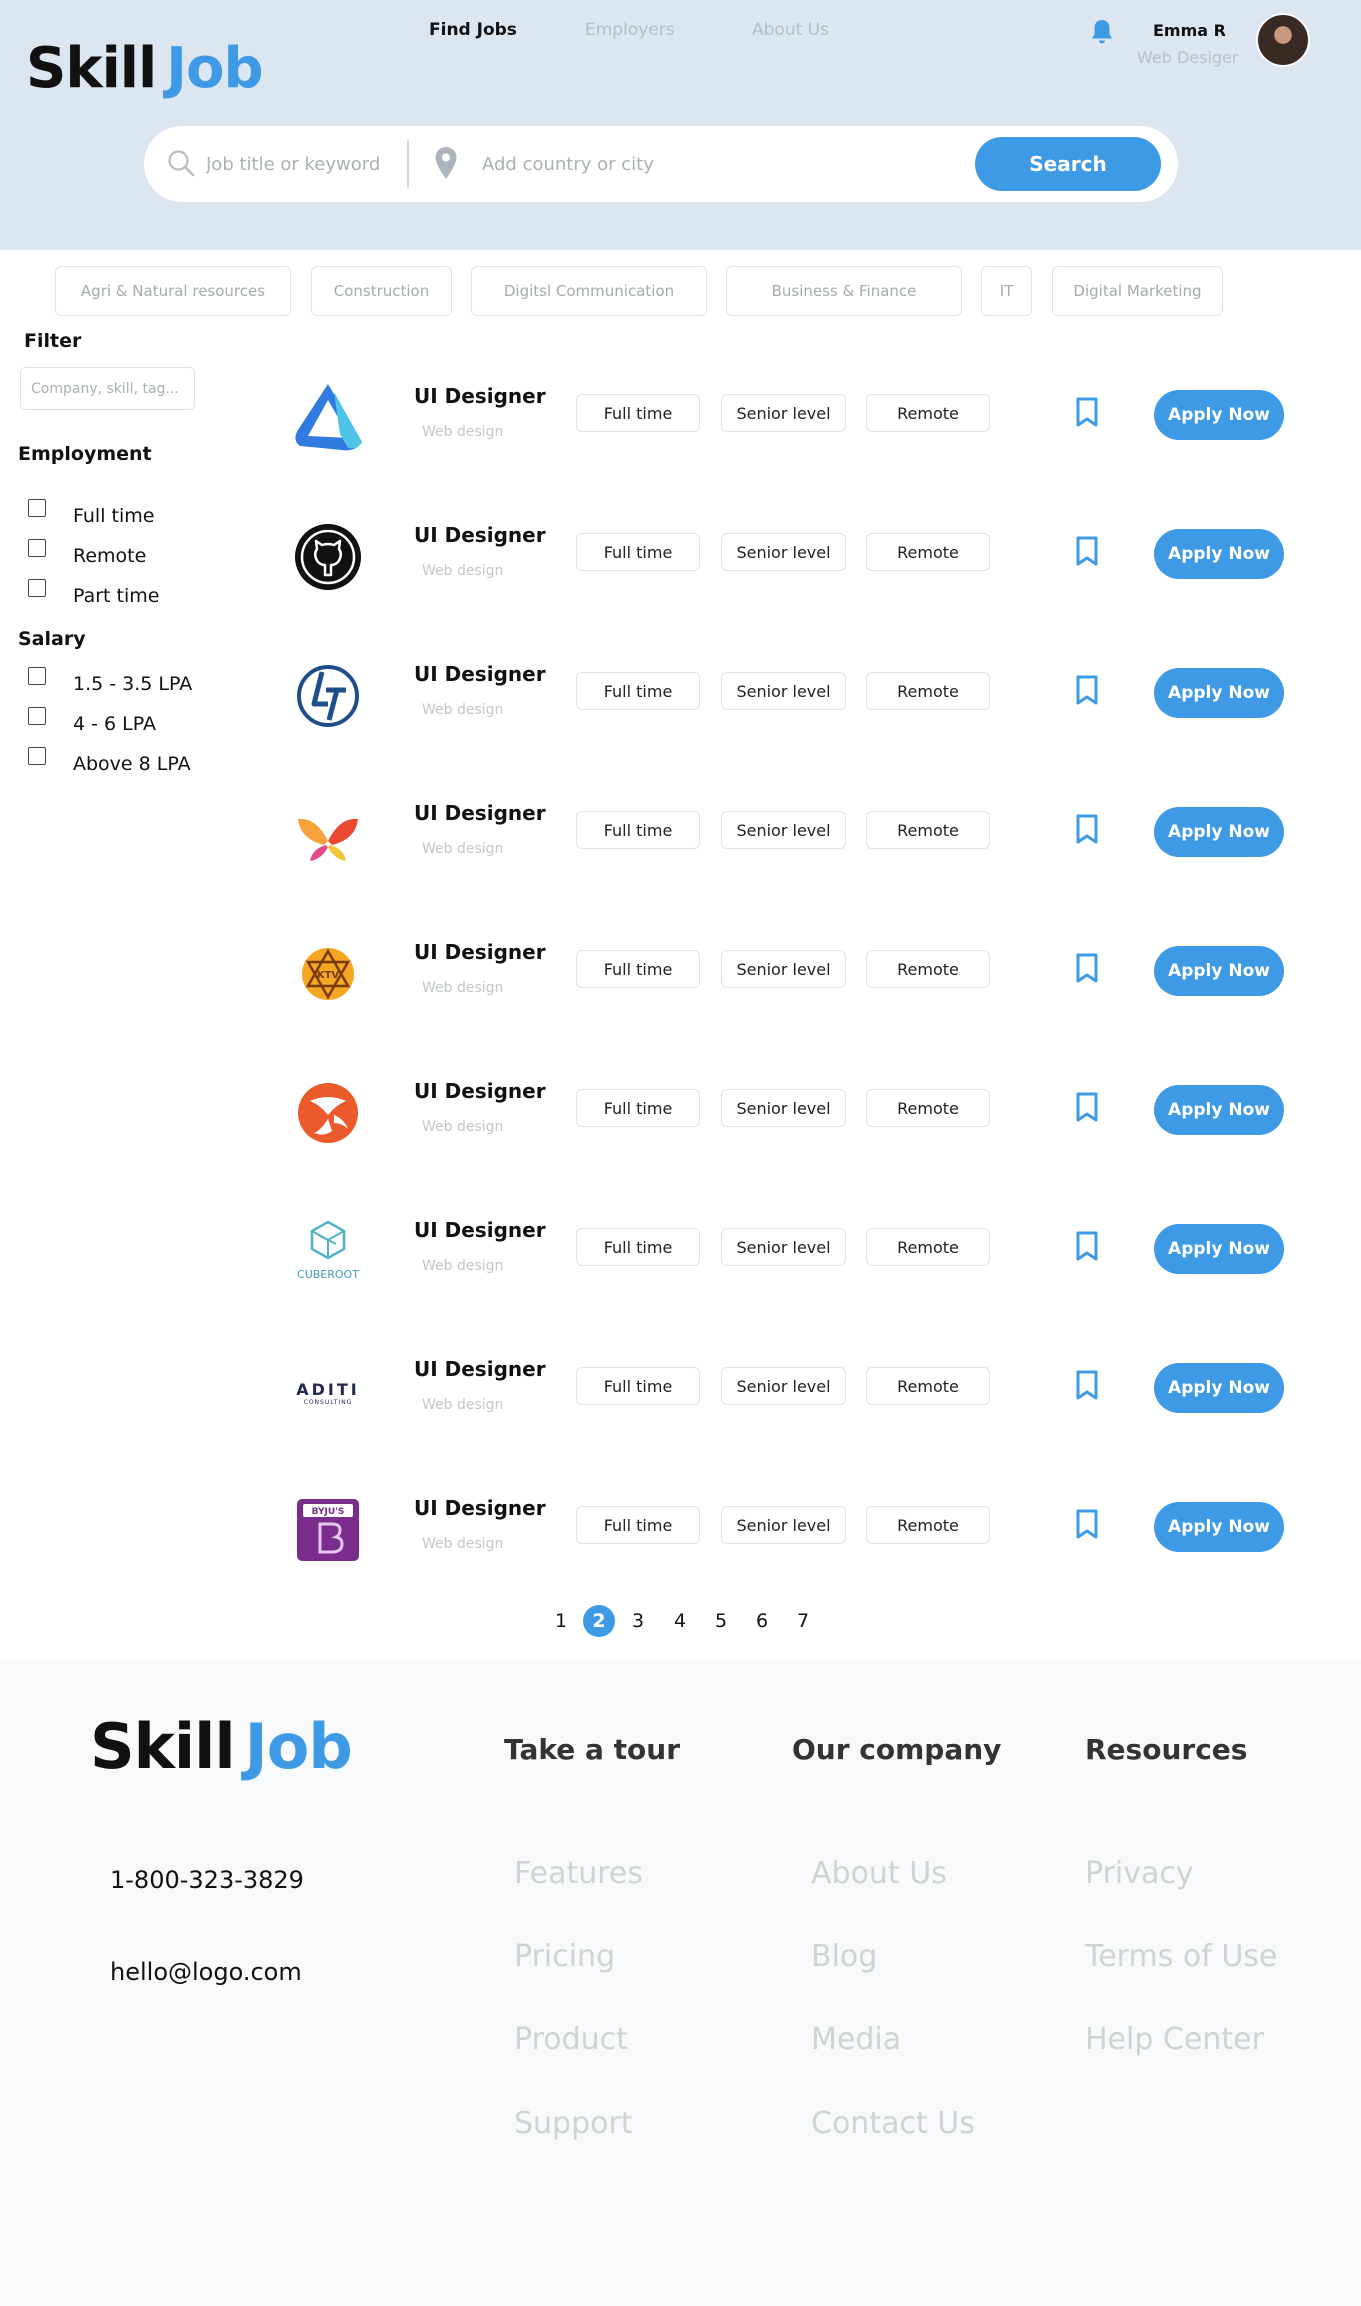  What do you see at coordinates (1166, 1749) in the screenshot?
I see `footer-heading-resources: Resources` at bounding box center [1166, 1749].